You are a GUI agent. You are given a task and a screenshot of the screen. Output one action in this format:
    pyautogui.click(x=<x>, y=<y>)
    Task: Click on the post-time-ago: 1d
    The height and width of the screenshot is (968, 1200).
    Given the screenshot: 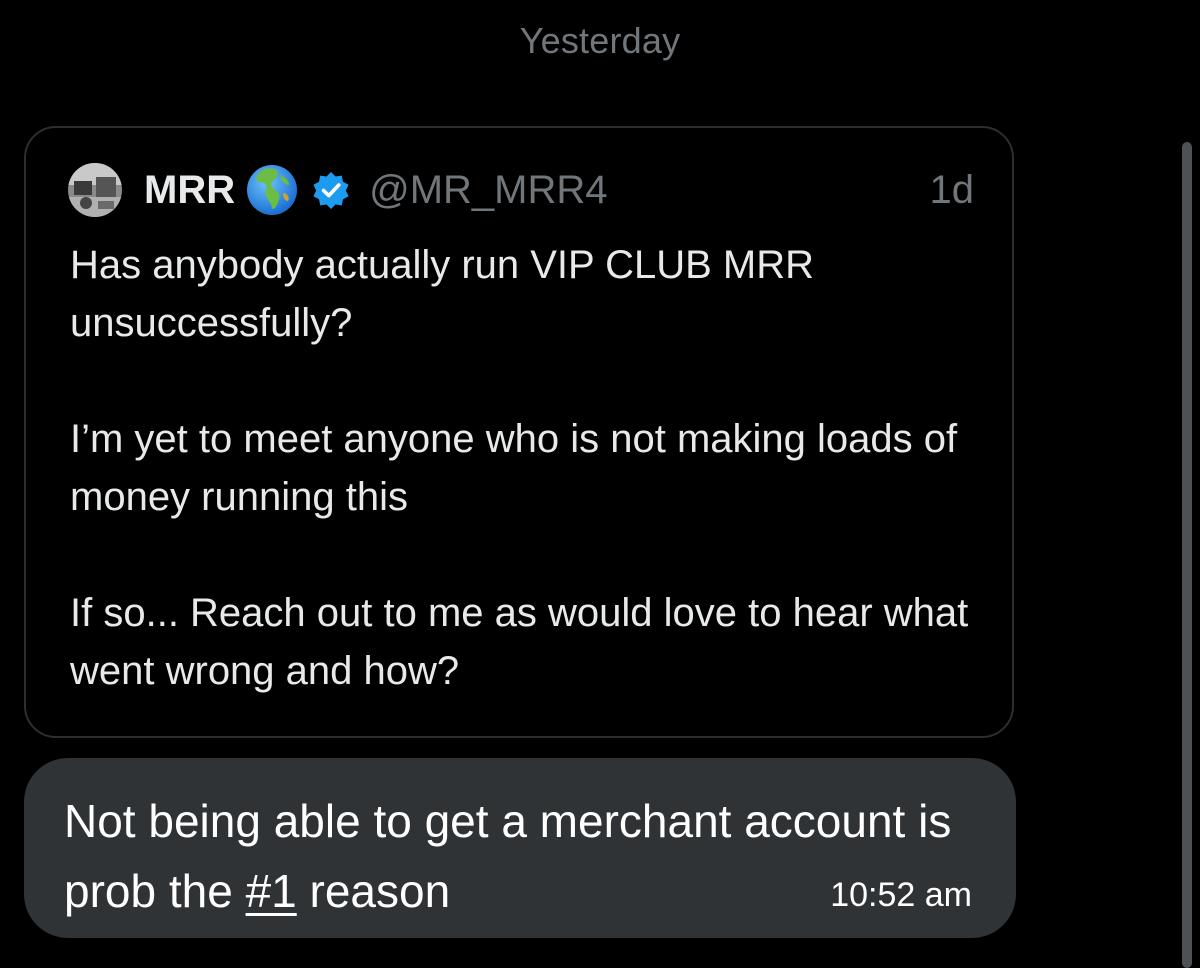 What is the action you would take?
    pyautogui.click(x=952, y=189)
    